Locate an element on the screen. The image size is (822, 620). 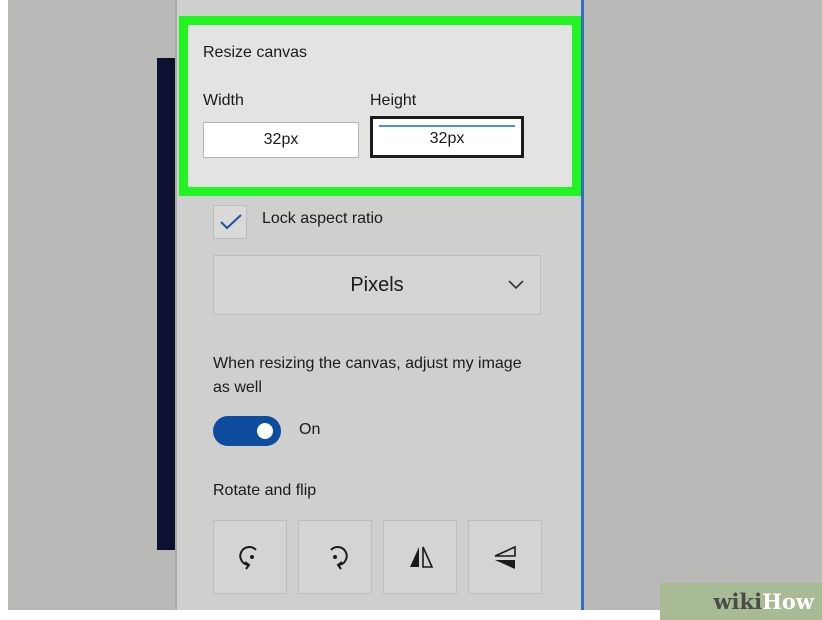
lock-aspect-label: Lock aspect ratio is located at coordinates (322, 218).